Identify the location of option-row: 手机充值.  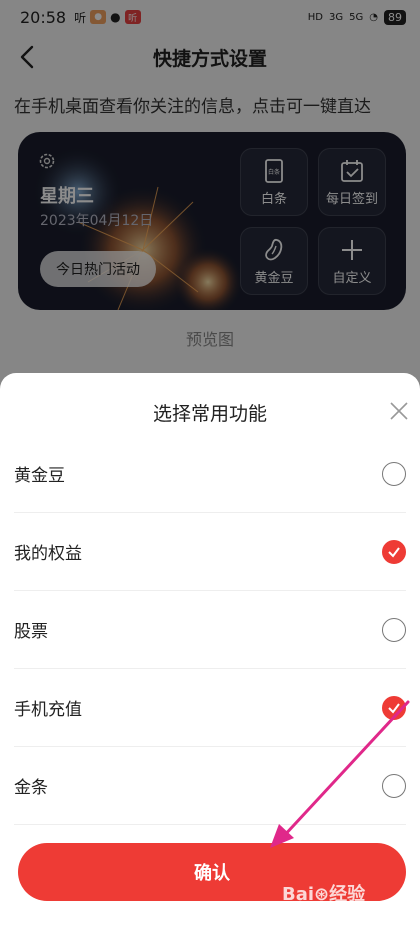
(210, 708).